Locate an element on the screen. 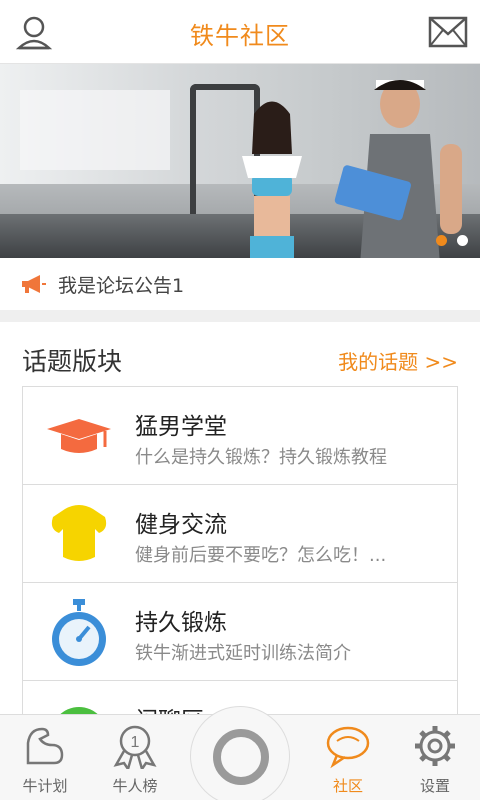  announcement-text: 我是论坛公告1 is located at coordinates (121, 285).